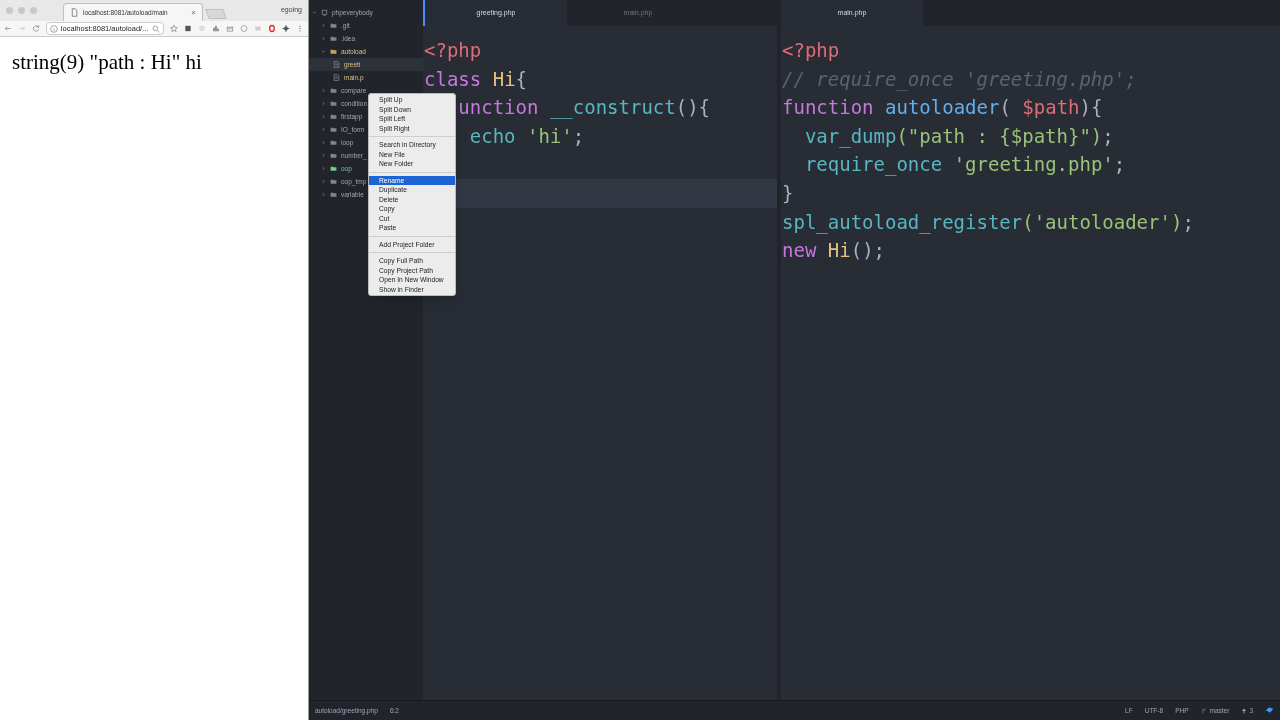  I want to click on close-icon: ×, so click(193, 12).